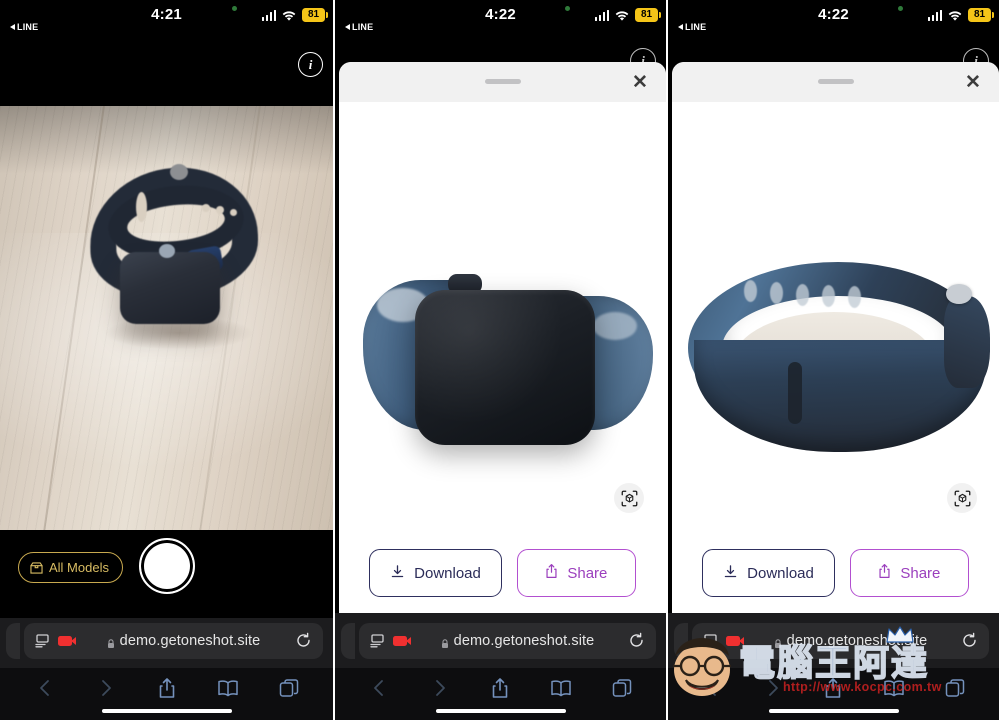 Image resolution: width=999 pixels, height=720 pixels. What do you see at coordinates (397, 573) in the screenshot?
I see `download-icon` at bounding box center [397, 573].